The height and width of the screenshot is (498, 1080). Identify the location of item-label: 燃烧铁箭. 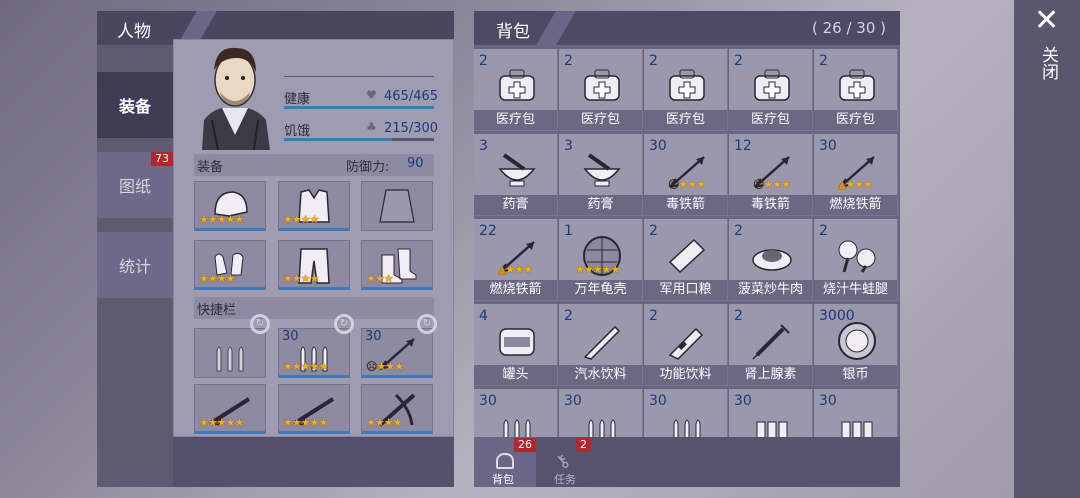
(855, 205).